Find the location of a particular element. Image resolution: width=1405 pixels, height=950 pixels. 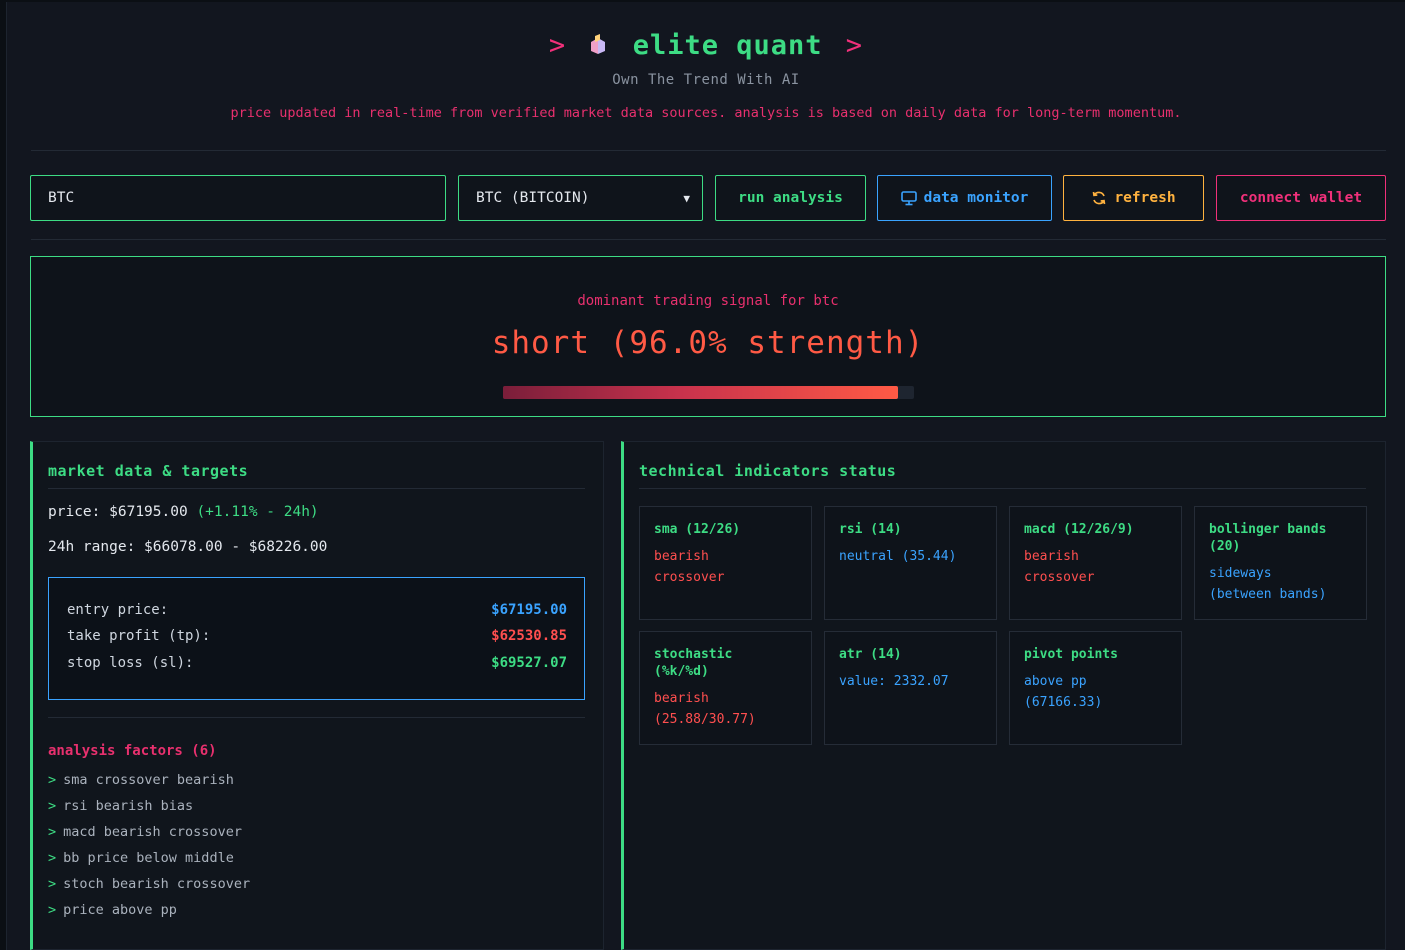

range-label: 24h range: is located at coordinates (92, 547).